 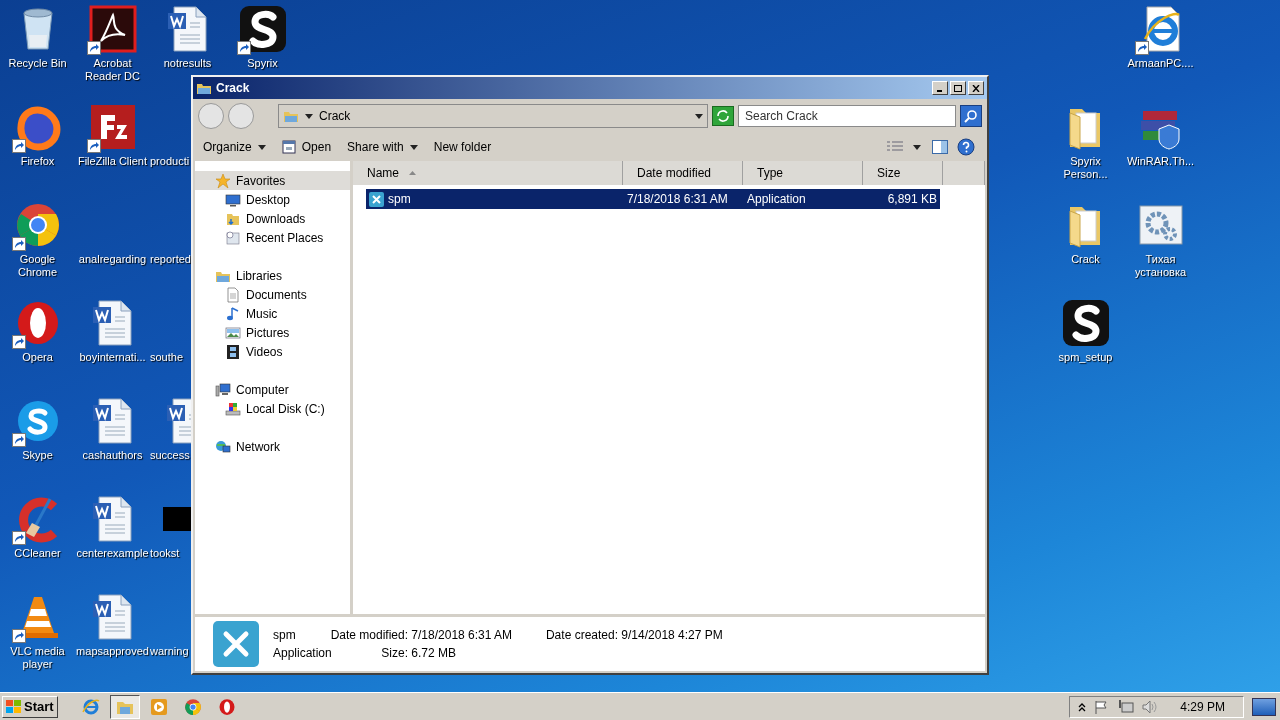 What do you see at coordinates (272, 180) in the screenshot?
I see `nav-item: Favorites` at bounding box center [272, 180].